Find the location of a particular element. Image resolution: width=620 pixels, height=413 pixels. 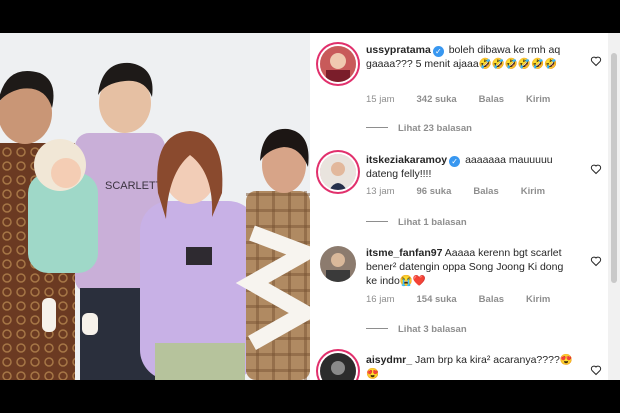

comment-username: itskeziakaramoy is located at coordinates (406, 160).